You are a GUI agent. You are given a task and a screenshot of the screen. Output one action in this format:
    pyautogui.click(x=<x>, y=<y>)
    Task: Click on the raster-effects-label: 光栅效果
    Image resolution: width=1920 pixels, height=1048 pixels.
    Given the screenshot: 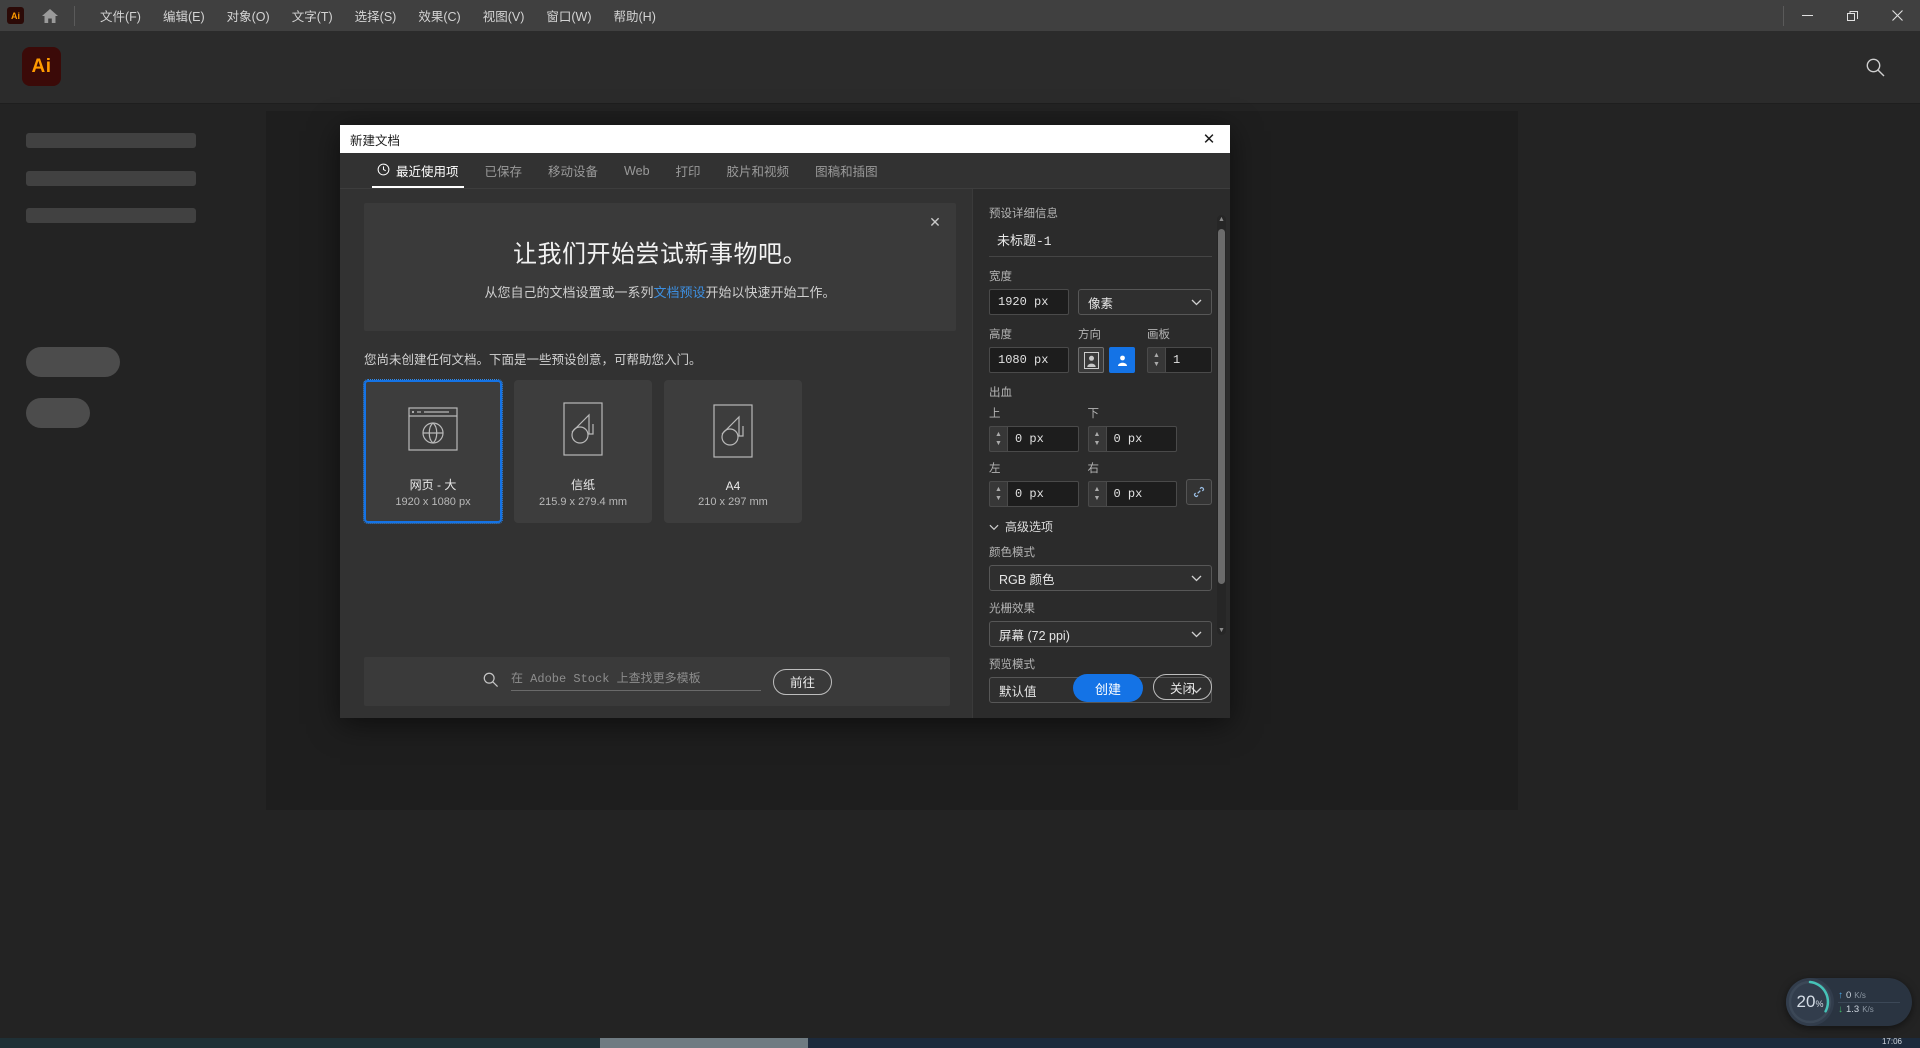 What is the action you would take?
    pyautogui.click(x=1012, y=609)
    